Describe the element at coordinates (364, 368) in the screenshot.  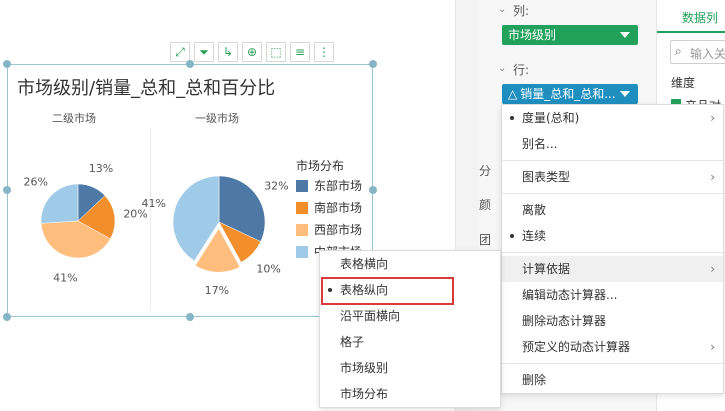
I see `submenu-item-label: 市场级别` at that location.